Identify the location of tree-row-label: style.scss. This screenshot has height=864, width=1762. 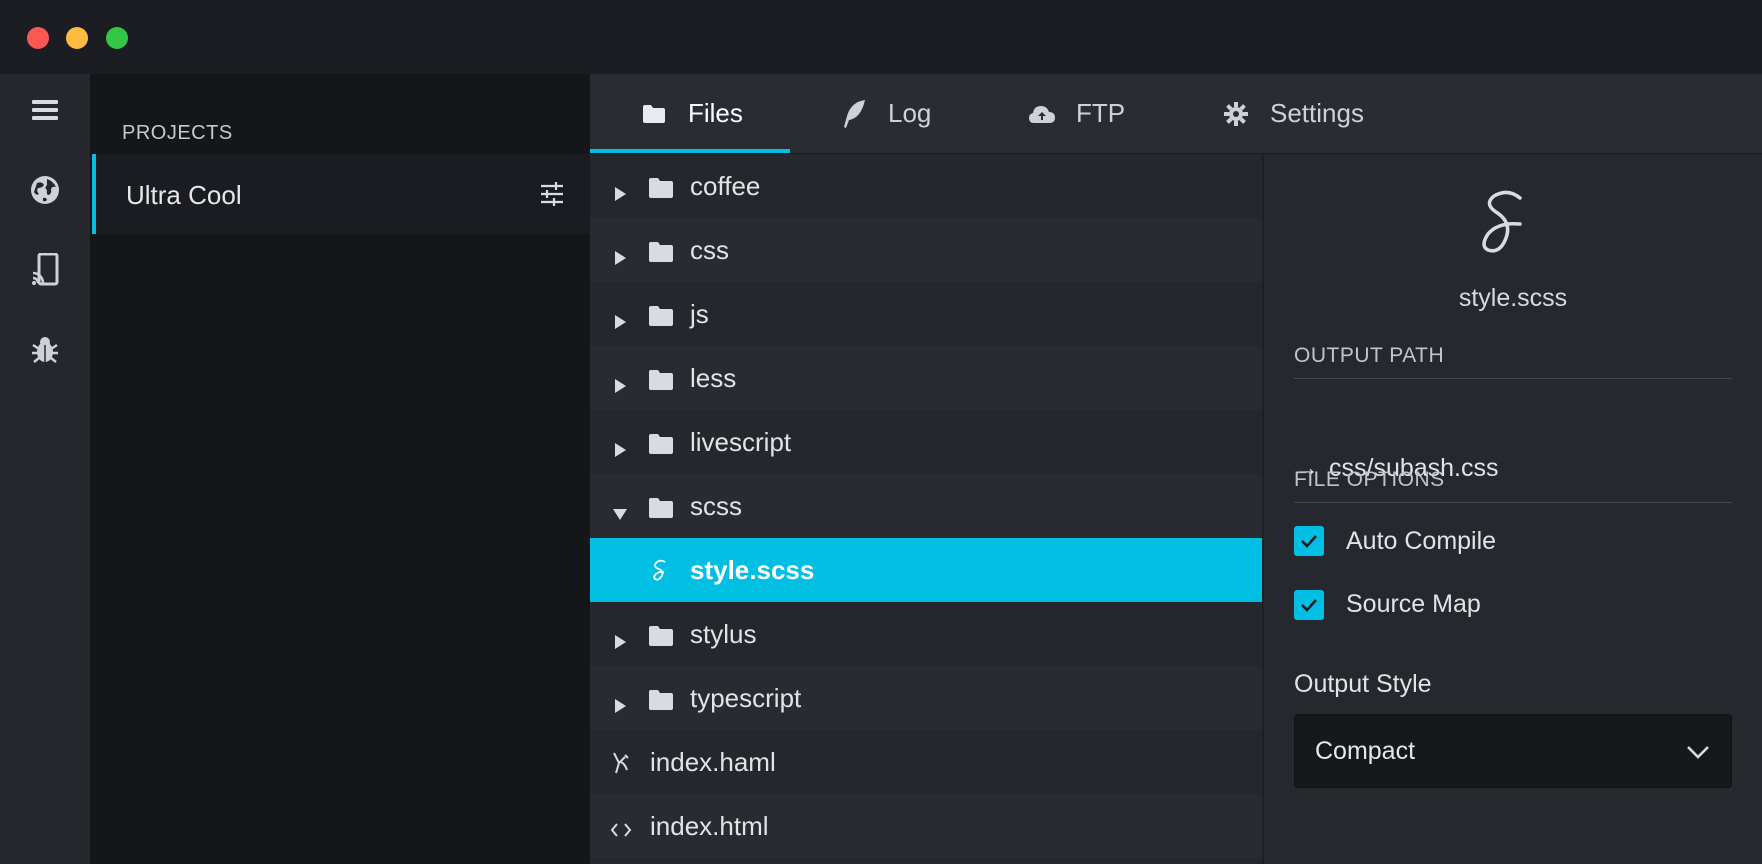
(752, 569).